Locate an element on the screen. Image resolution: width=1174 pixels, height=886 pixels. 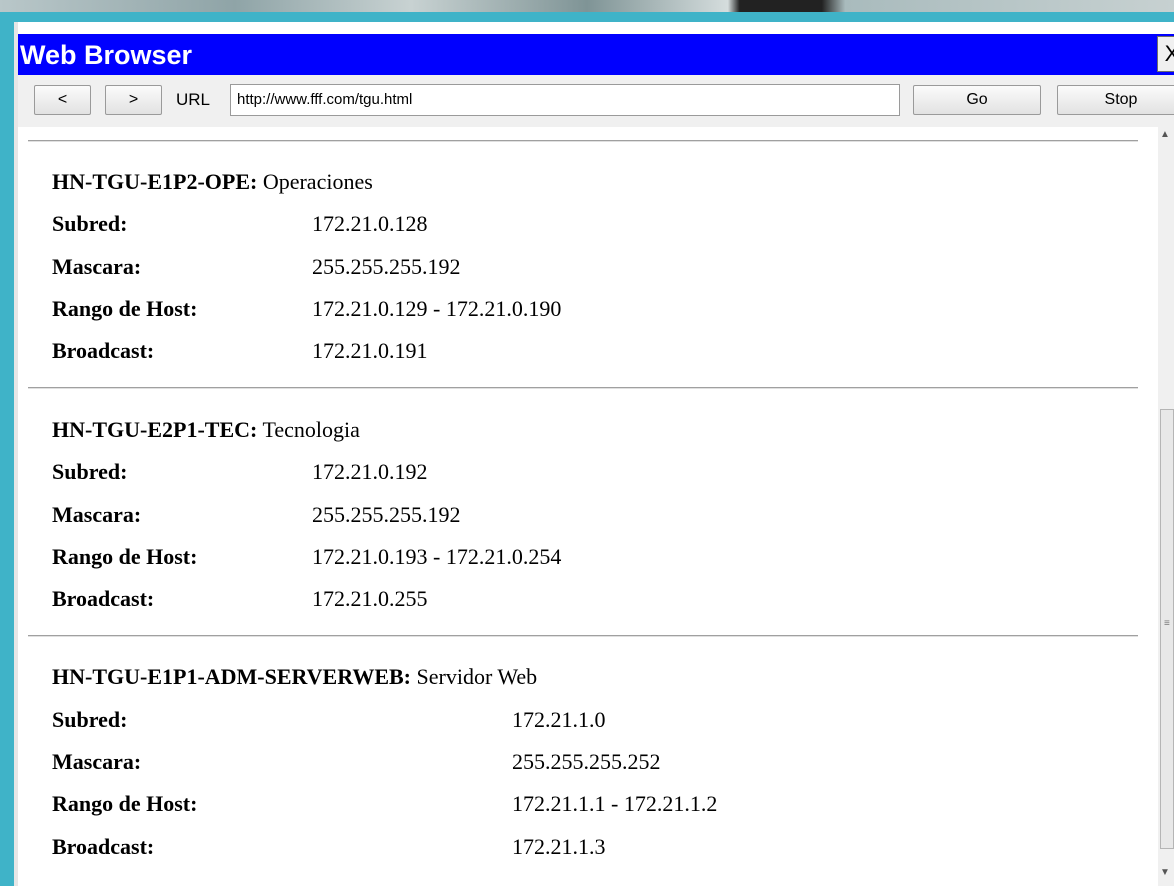
url-label: URL is located at coordinates (193, 99).